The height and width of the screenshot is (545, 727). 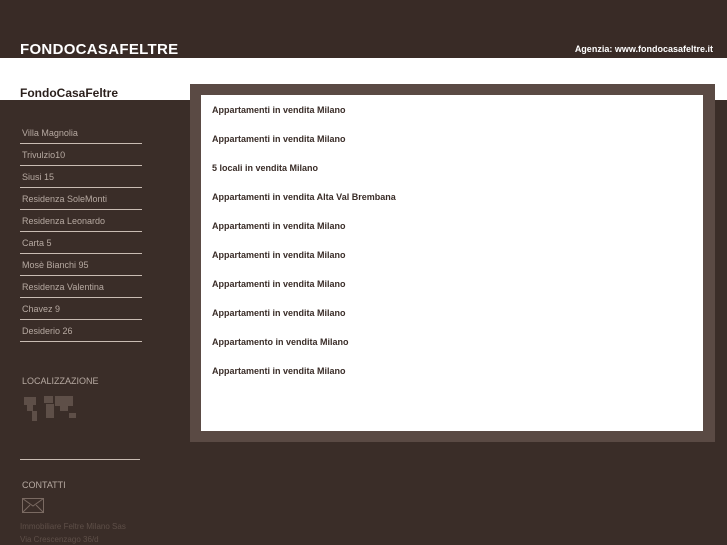 What do you see at coordinates (81, 309) in the screenshot?
I see `sidebar-item-chavez-9: Chavez 9` at bounding box center [81, 309].